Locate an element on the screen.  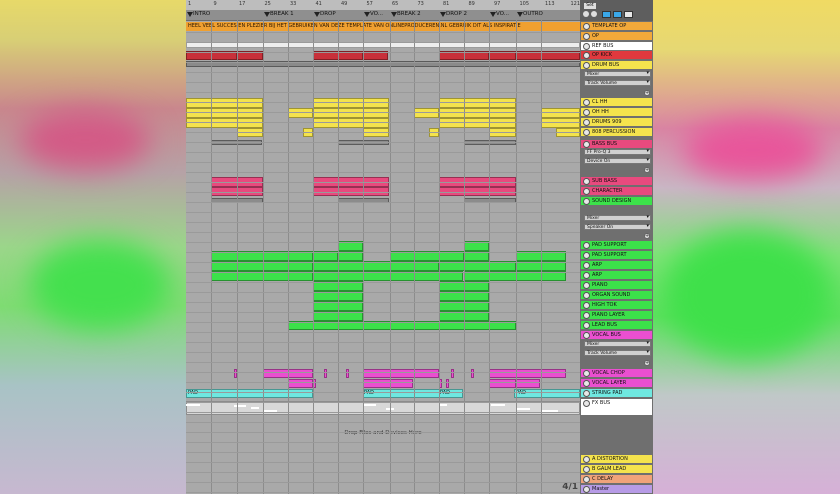
track-header: CL HH is located at coordinates (616, 102).